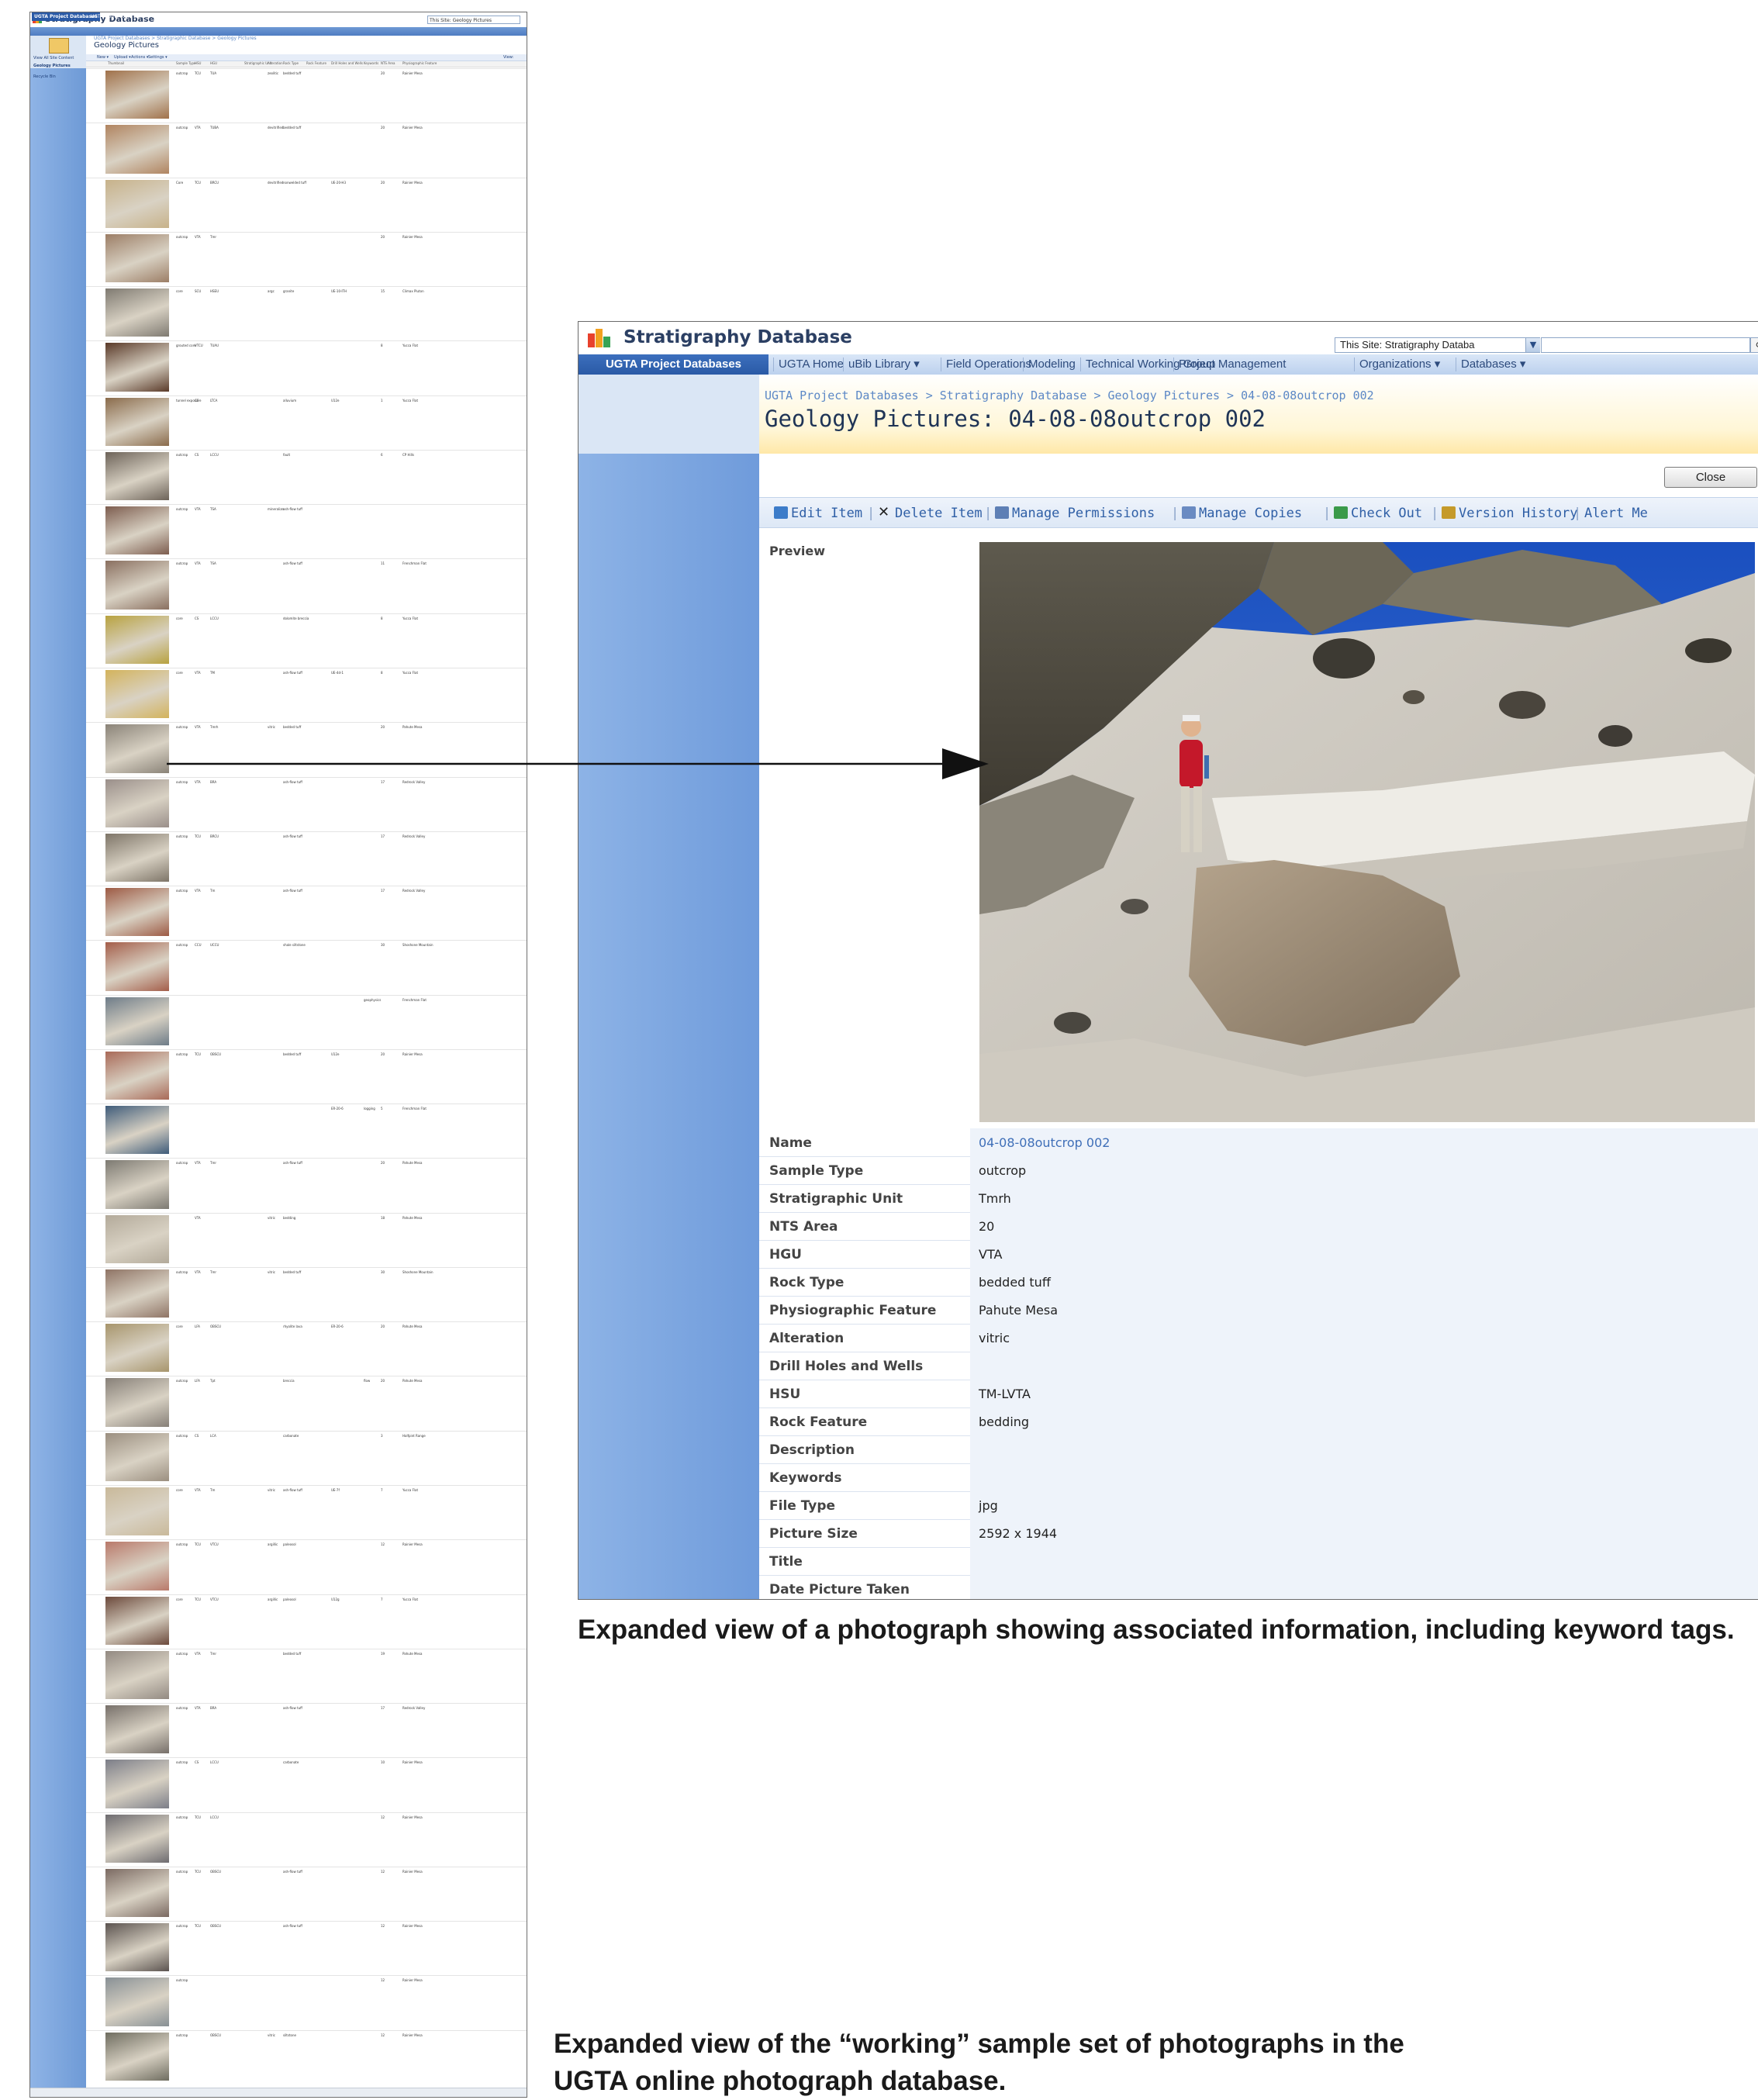 Image resolution: width=1758 pixels, height=2100 pixels. Describe the element at coordinates (1083, 513) in the screenshot. I see `toolbar-manage-permissions: Manage Permissions` at that location.